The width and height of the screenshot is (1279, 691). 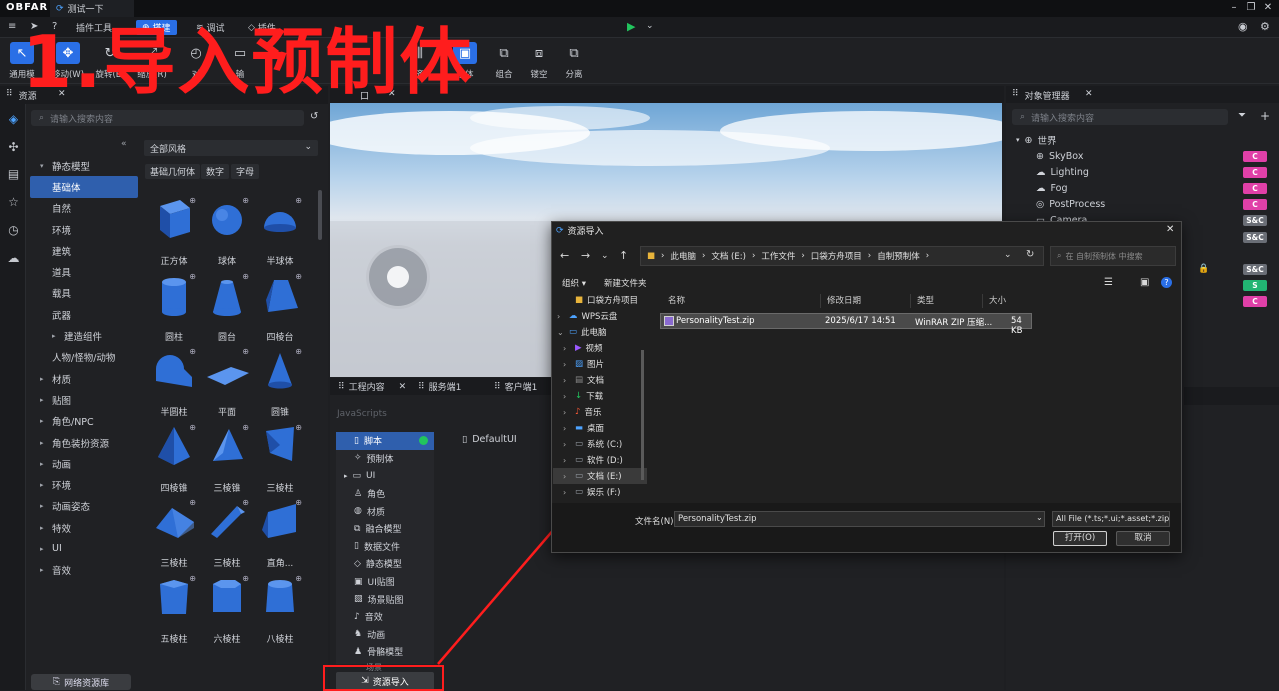 What do you see at coordinates (669, 321) in the screenshot?
I see `zip-file-icon` at bounding box center [669, 321].